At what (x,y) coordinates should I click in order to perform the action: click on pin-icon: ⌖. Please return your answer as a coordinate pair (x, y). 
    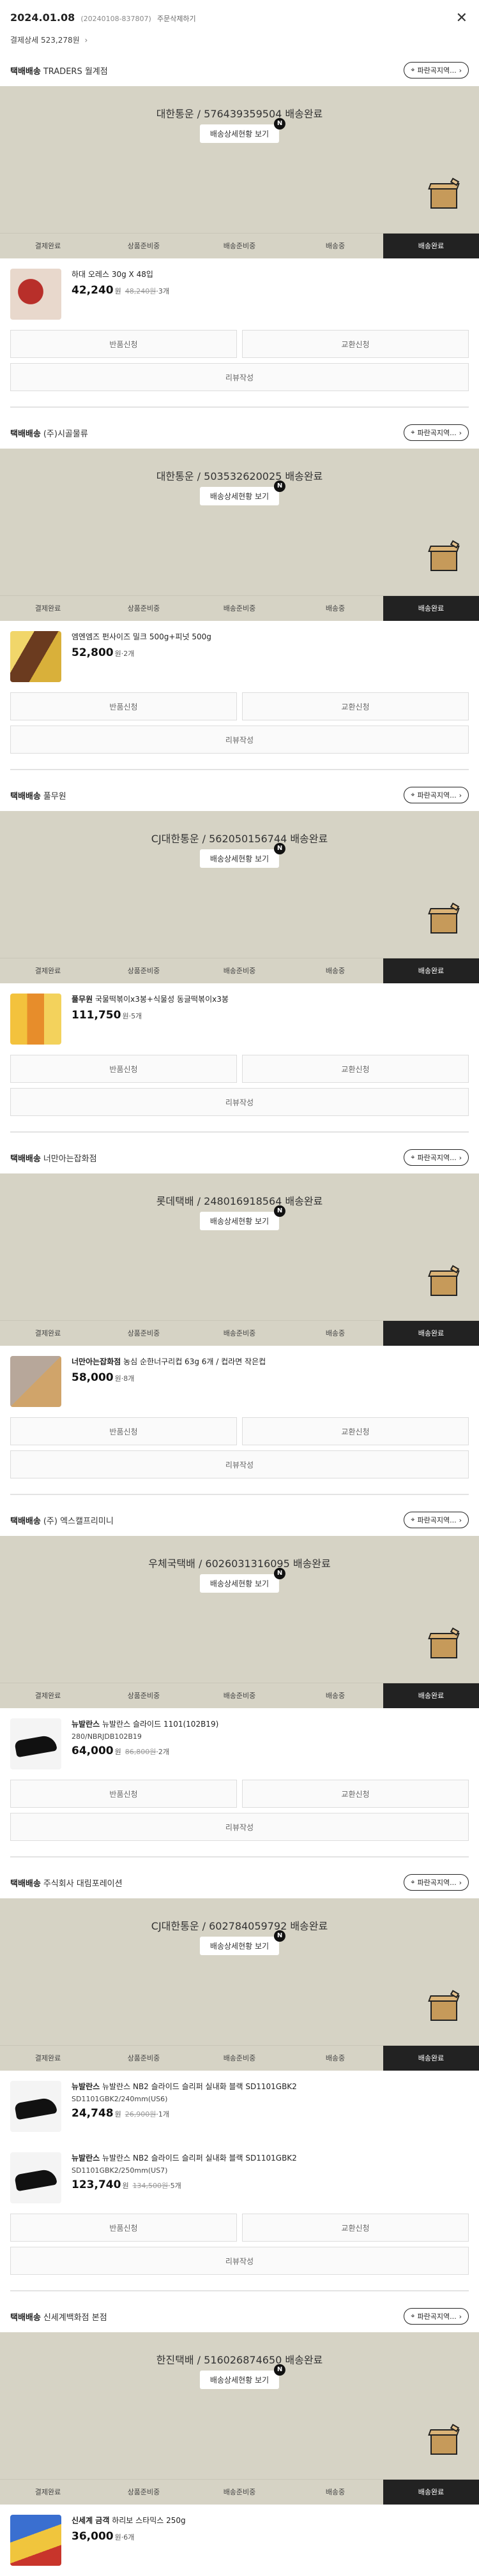
    Looking at the image, I should click on (413, 795).